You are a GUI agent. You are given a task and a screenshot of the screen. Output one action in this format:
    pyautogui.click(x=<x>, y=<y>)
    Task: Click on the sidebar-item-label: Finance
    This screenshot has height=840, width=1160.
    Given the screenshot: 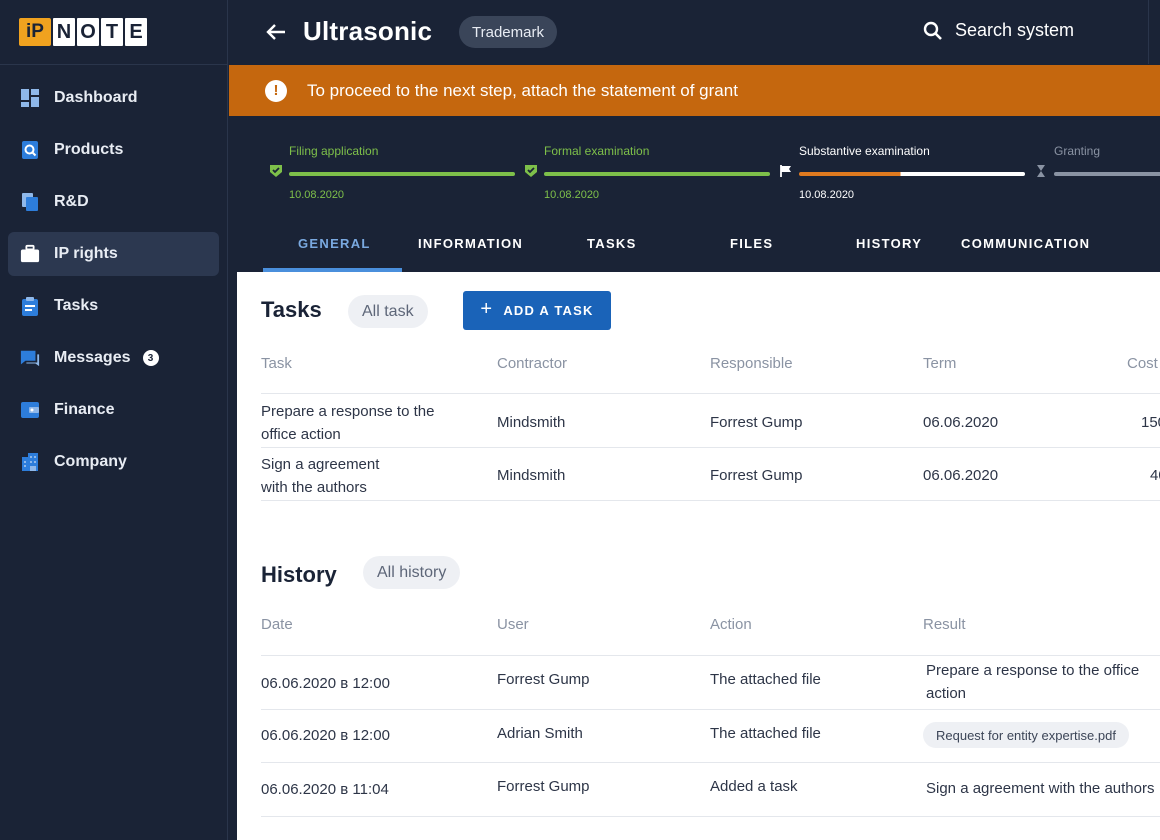 What is the action you would take?
    pyautogui.click(x=84, y=409)
    